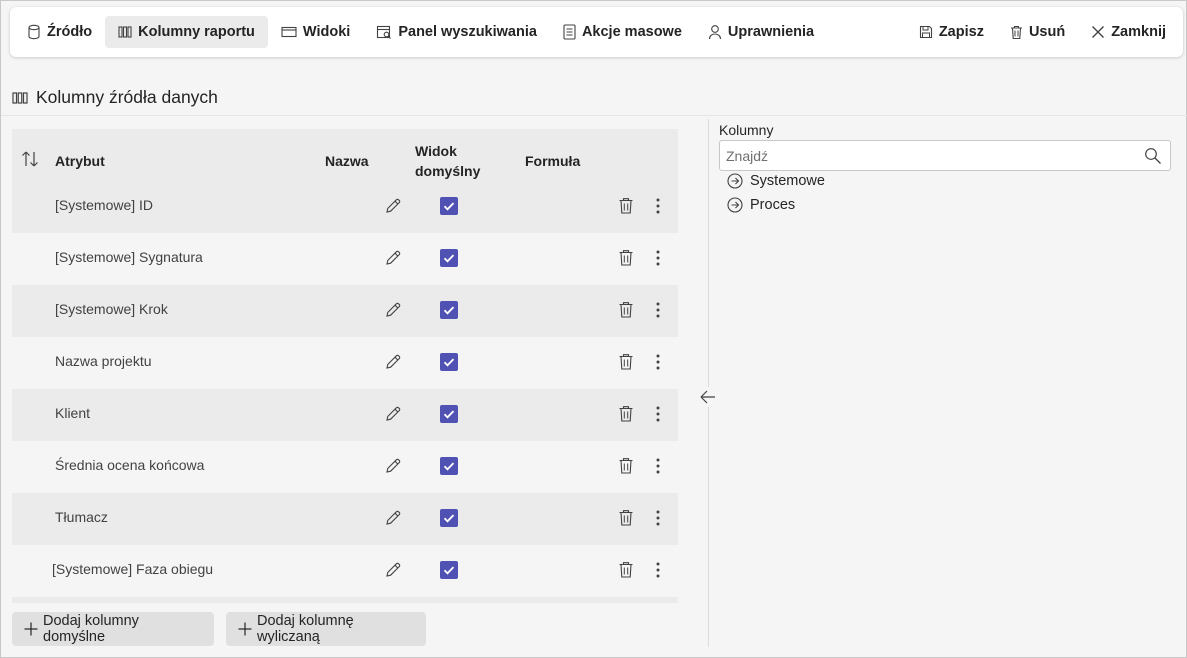  What do you see at coordinates (326, 629) in the screenshot?
I see `add-calculated-column-button: Dodaj kolumnę wyliczaną` at bounding box center [326, 629].